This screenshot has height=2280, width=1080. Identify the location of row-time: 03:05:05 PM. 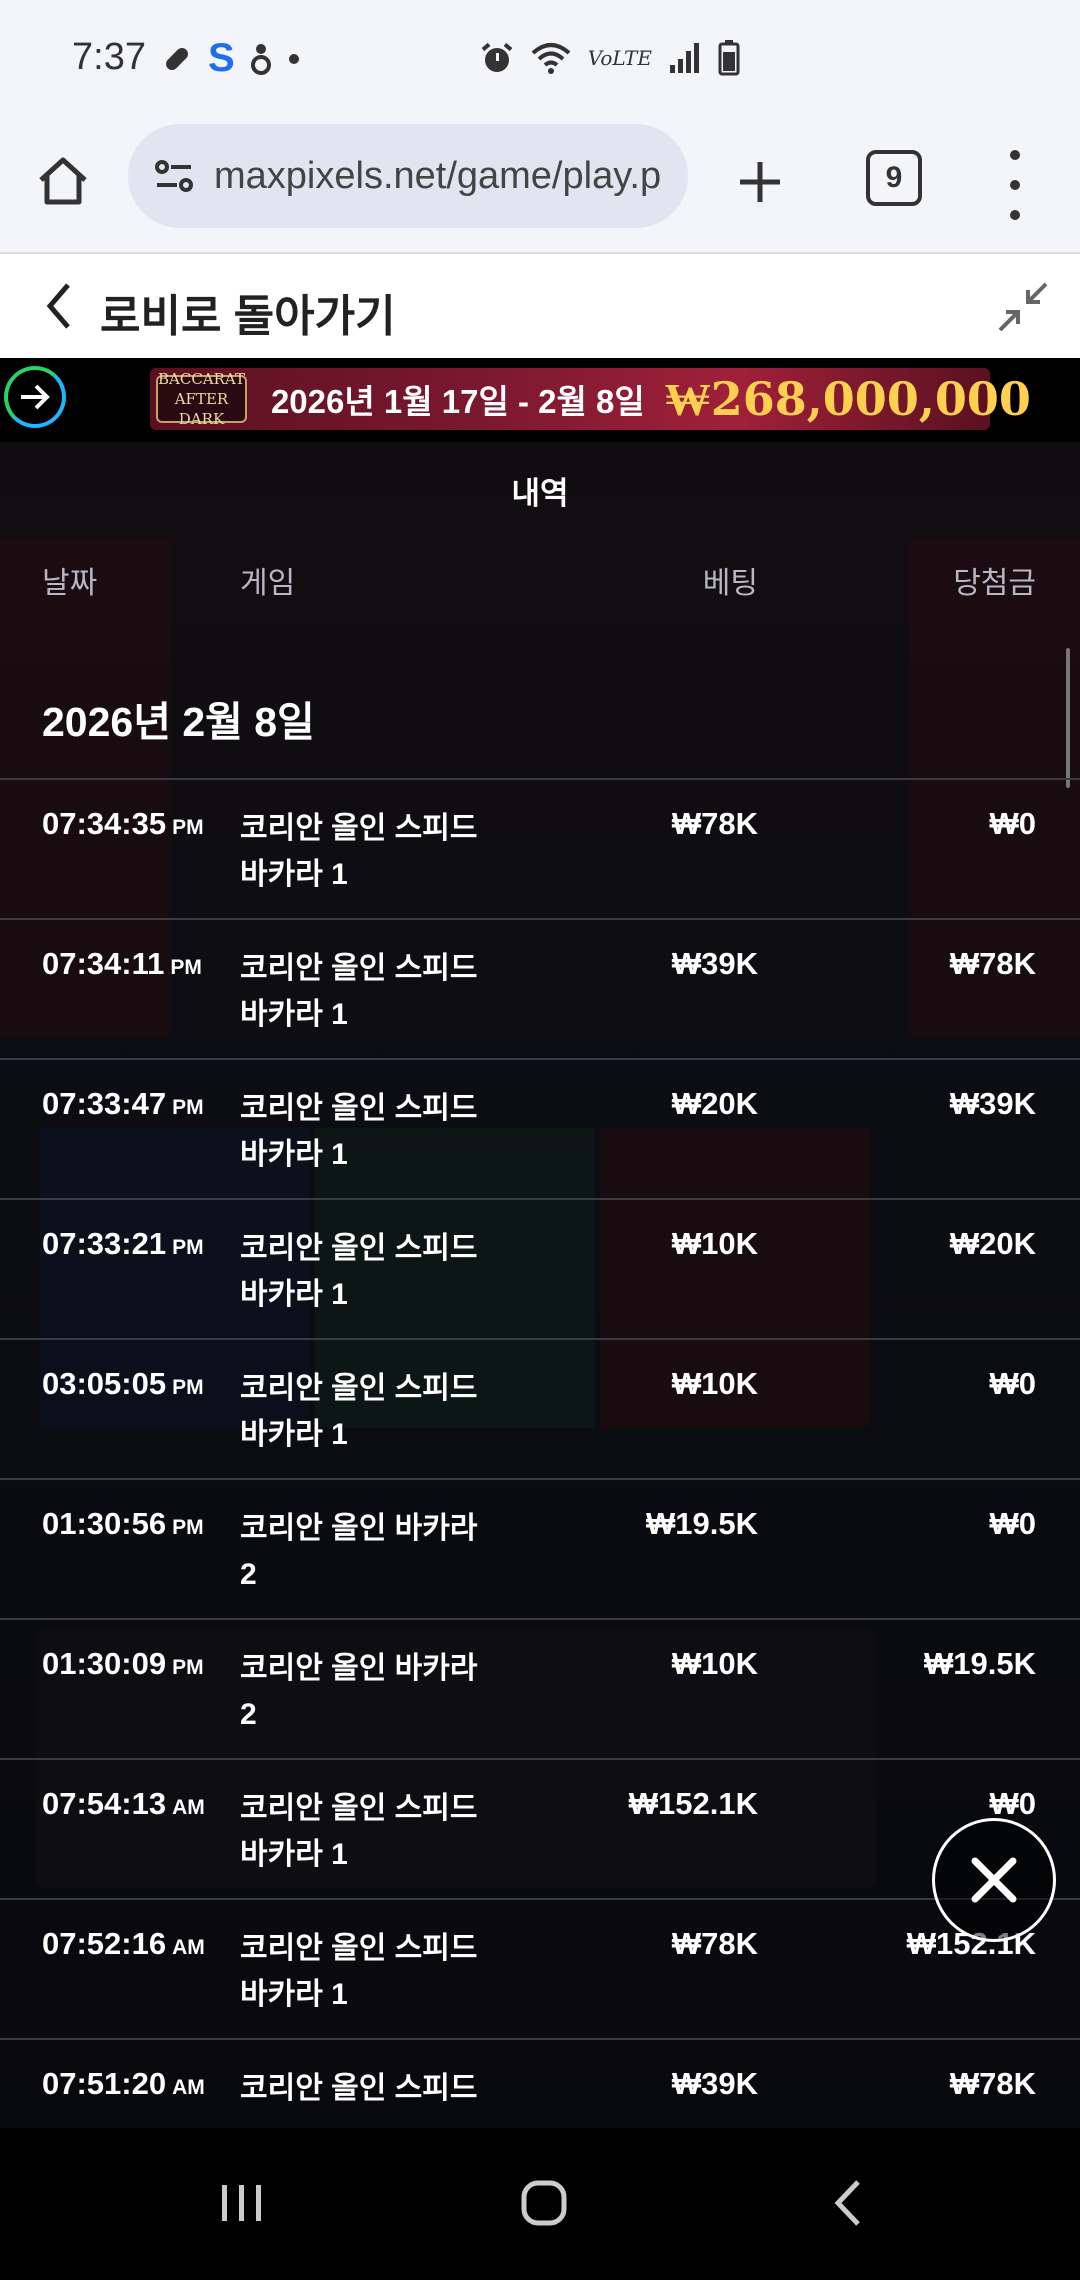
(123, 1384).